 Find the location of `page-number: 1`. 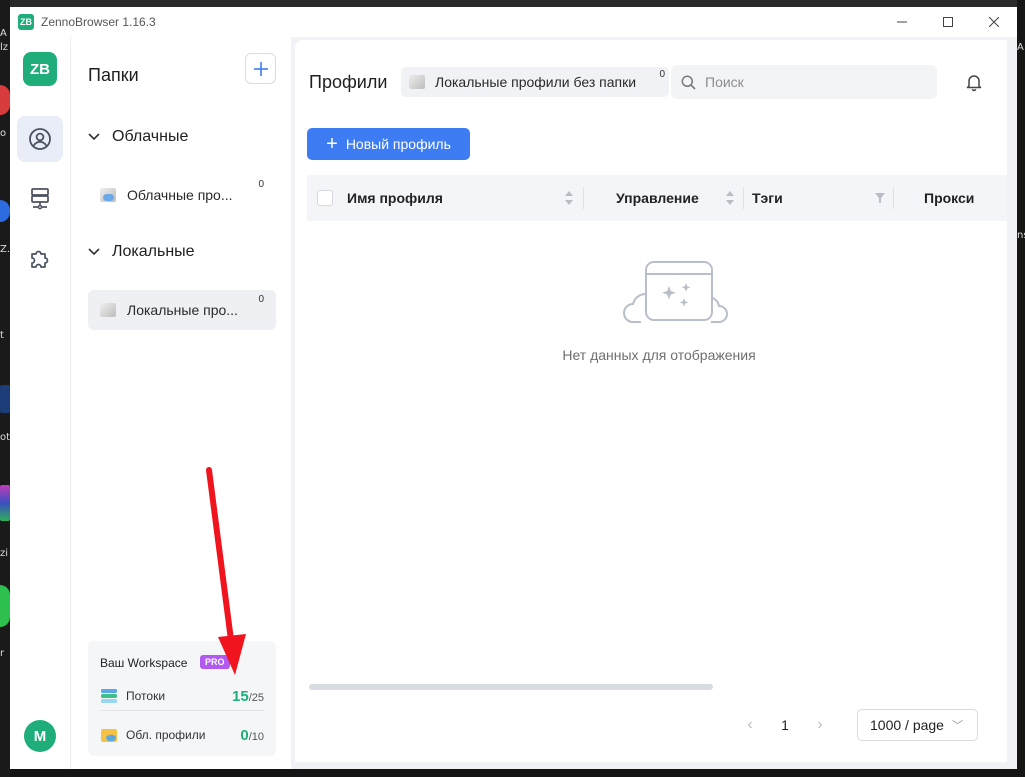

page-number: 1 is located at coordinates (785, 725).